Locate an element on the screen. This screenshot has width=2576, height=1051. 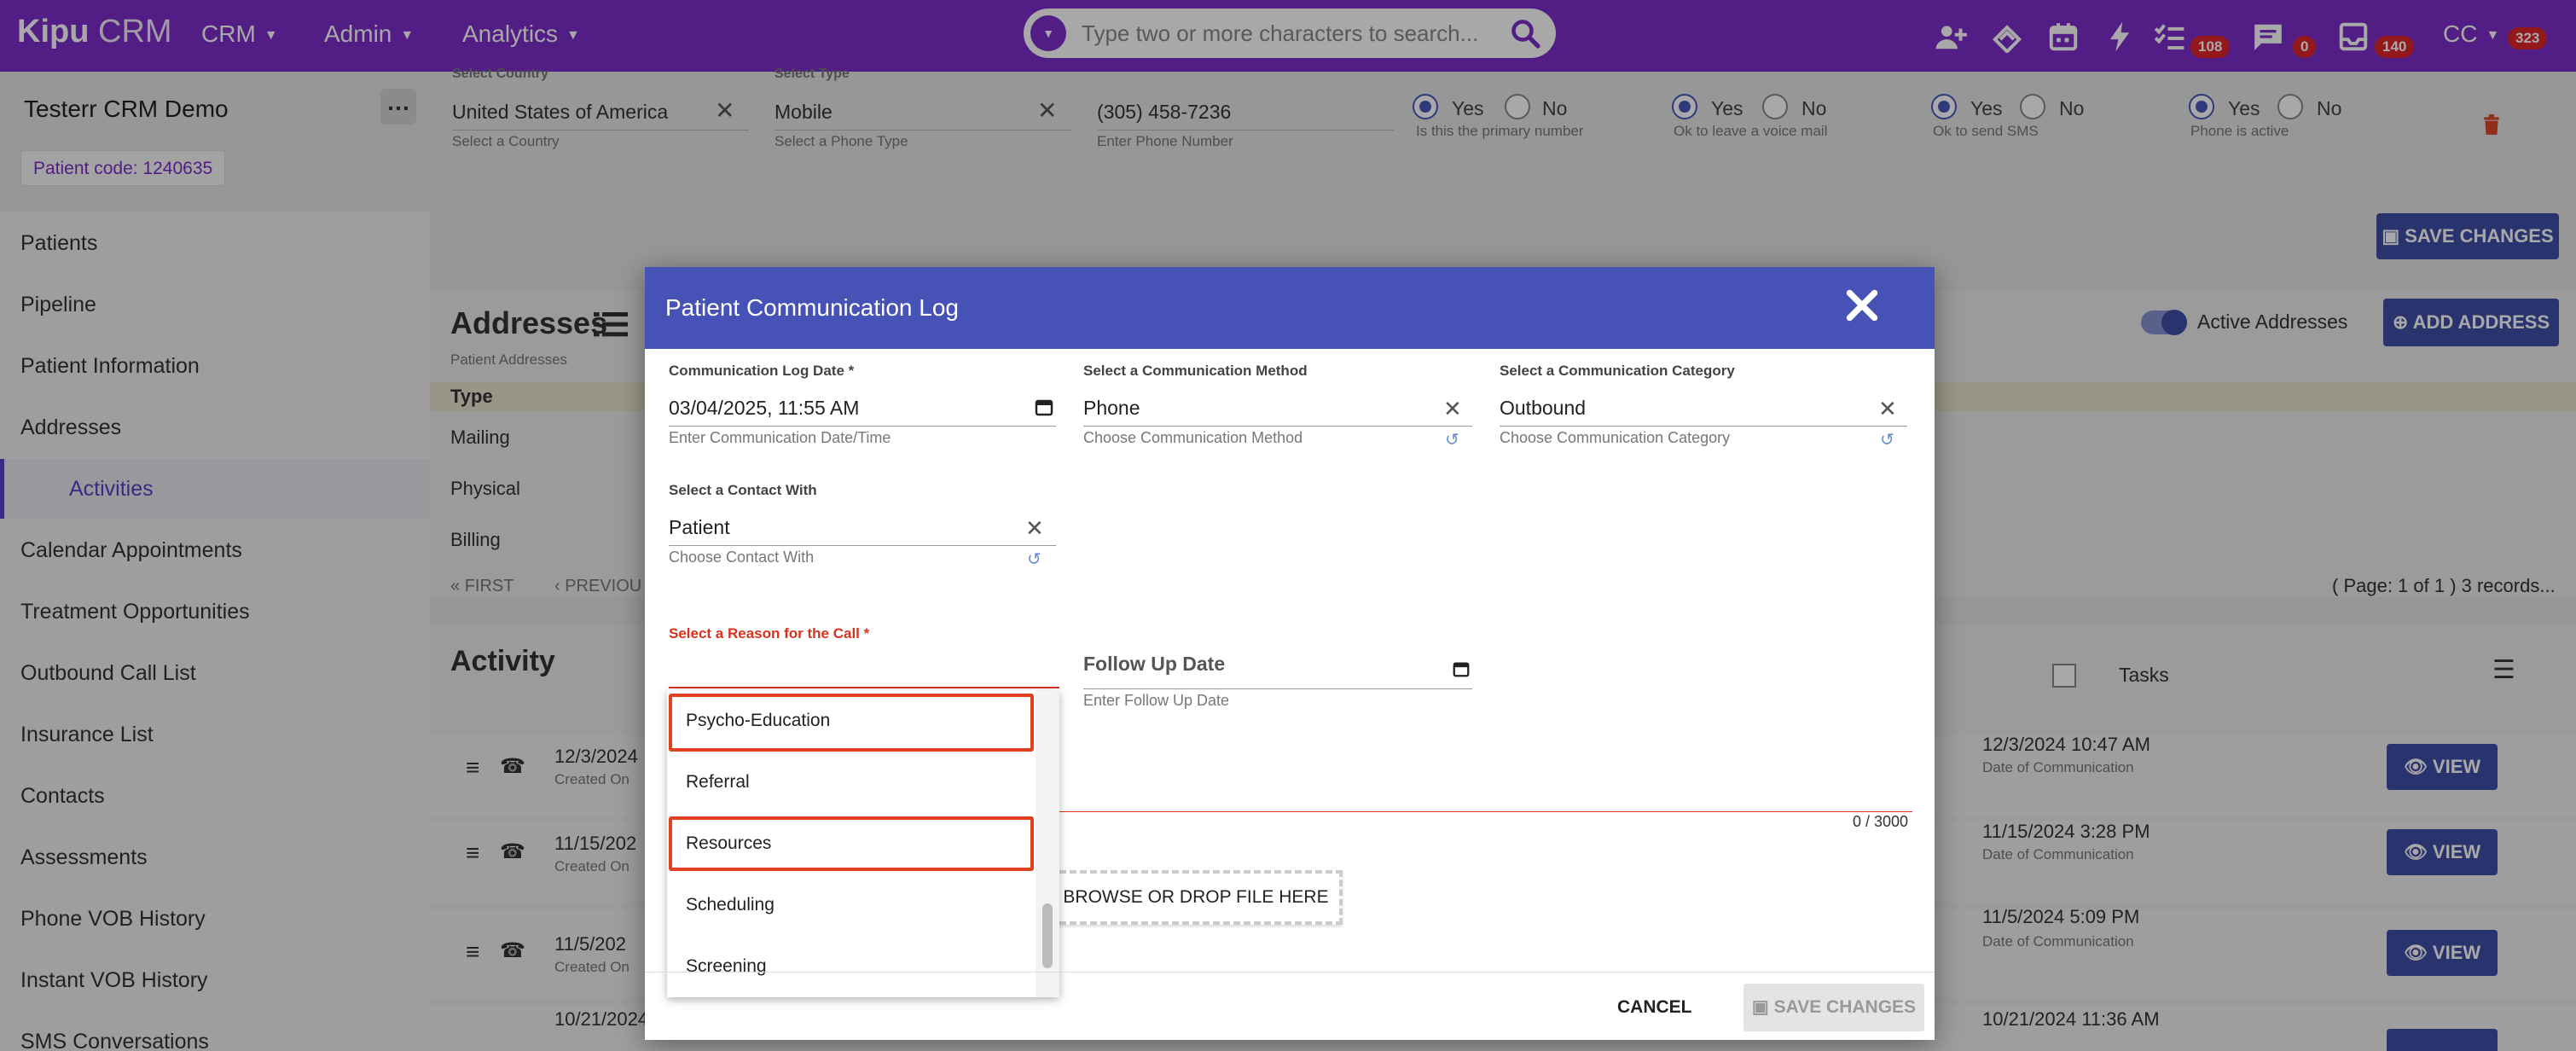
follow-up-label: Follow Up Date is located at coordinates (1154, 664).